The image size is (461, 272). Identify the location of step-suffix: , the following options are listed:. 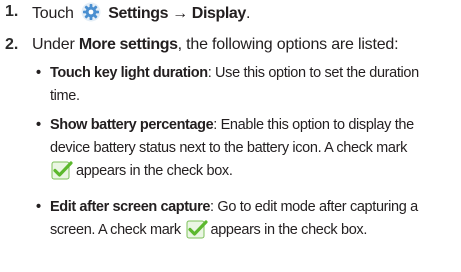
(288, 44).